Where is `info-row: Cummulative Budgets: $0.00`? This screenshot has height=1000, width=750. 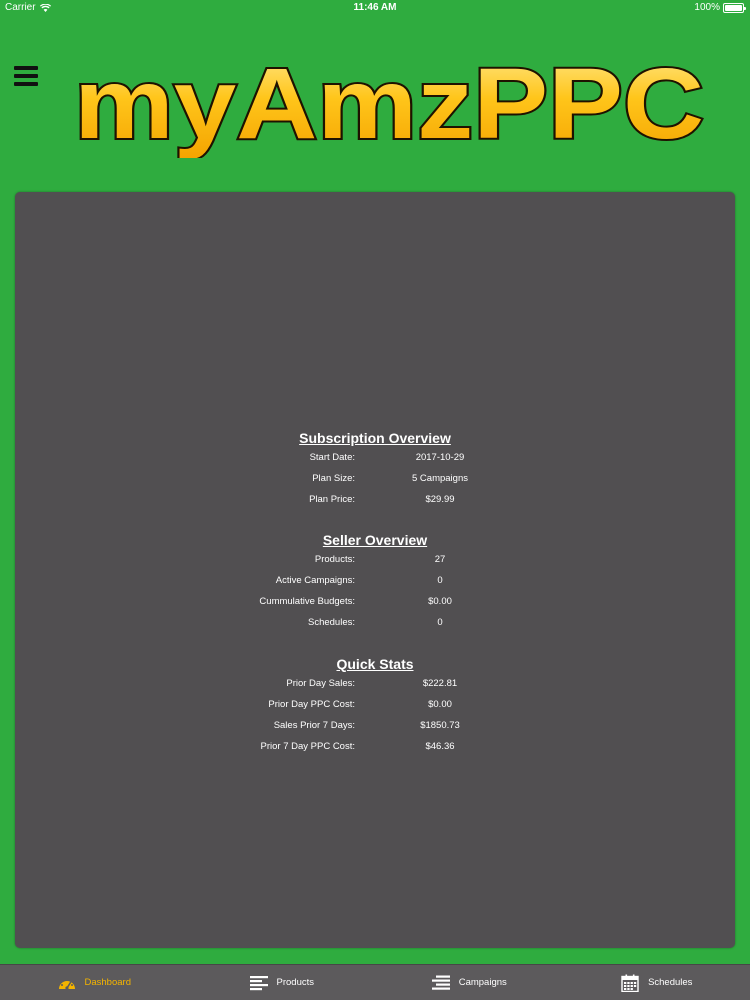
info-row: Cummulative Budgets: $0.00 is located at coordinates (375, 602).